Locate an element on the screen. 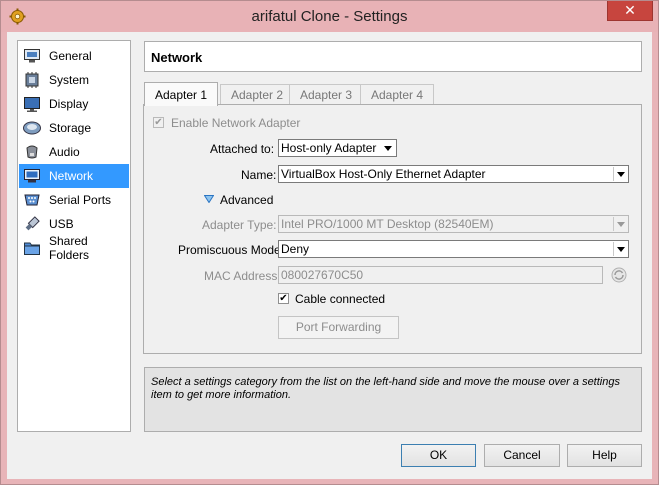 The image size is (659, 485). sidebar-item-system: System is located at coordinates (74, 80).